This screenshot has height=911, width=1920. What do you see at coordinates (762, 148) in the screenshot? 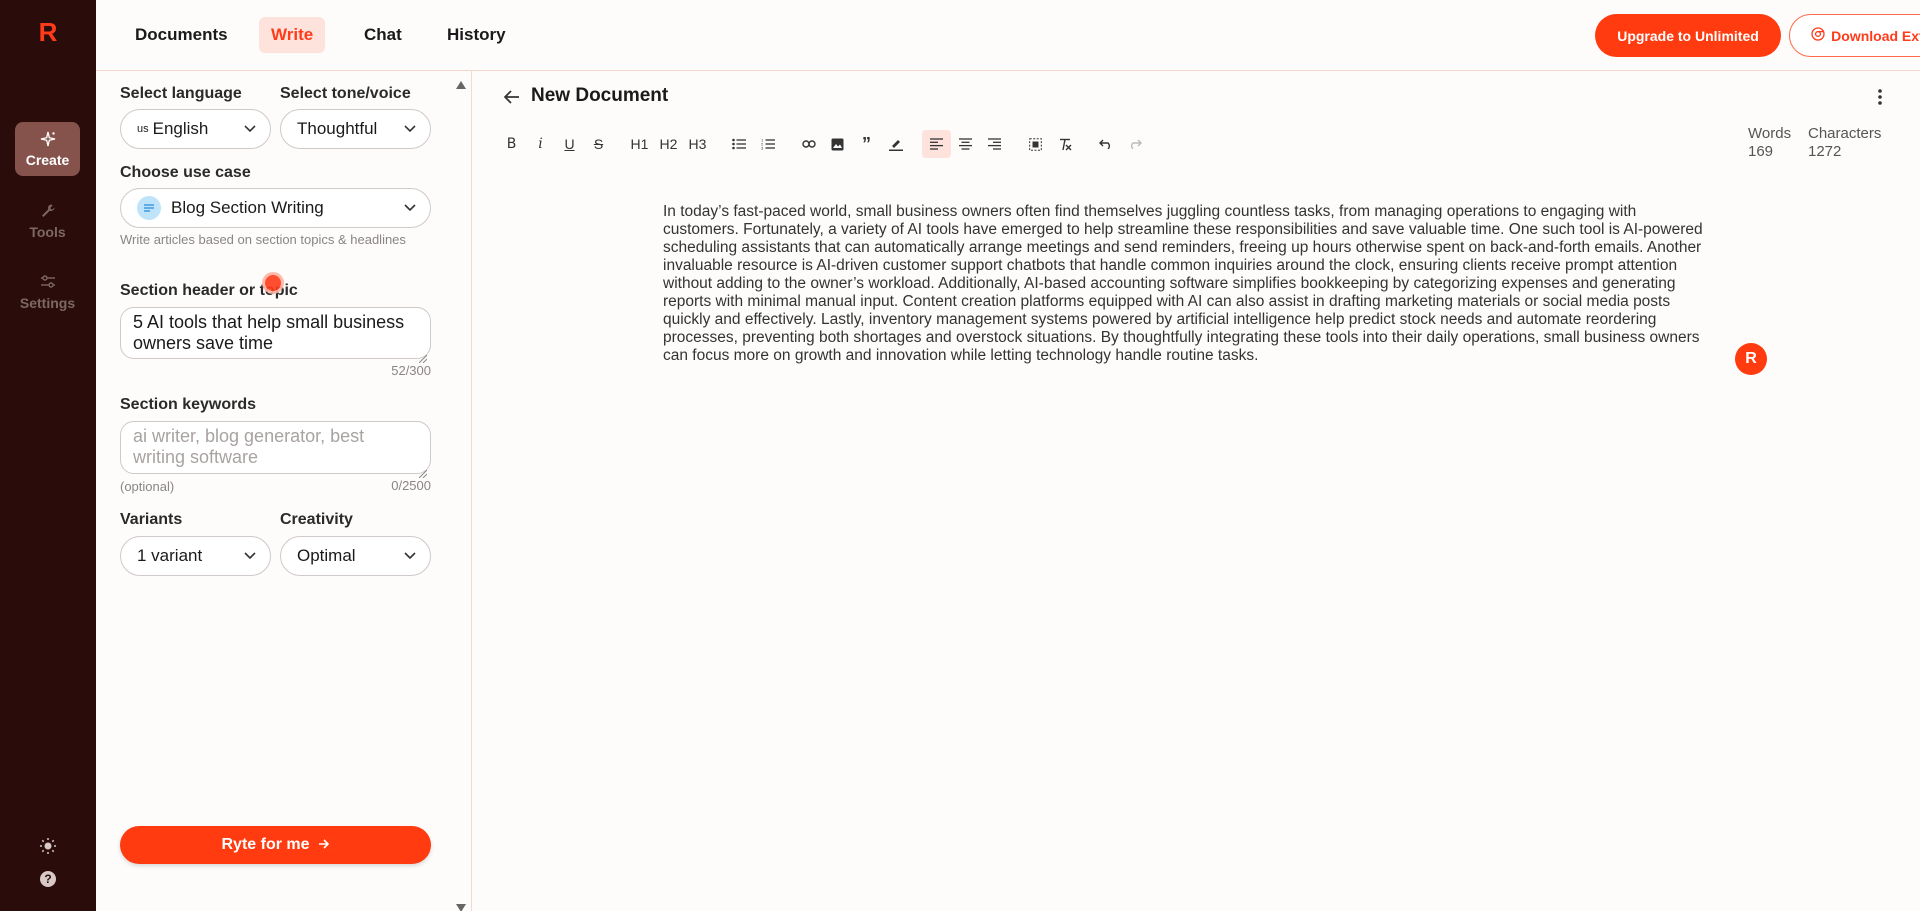
I see `svg-text: 3` at bounding box center [762, 148].